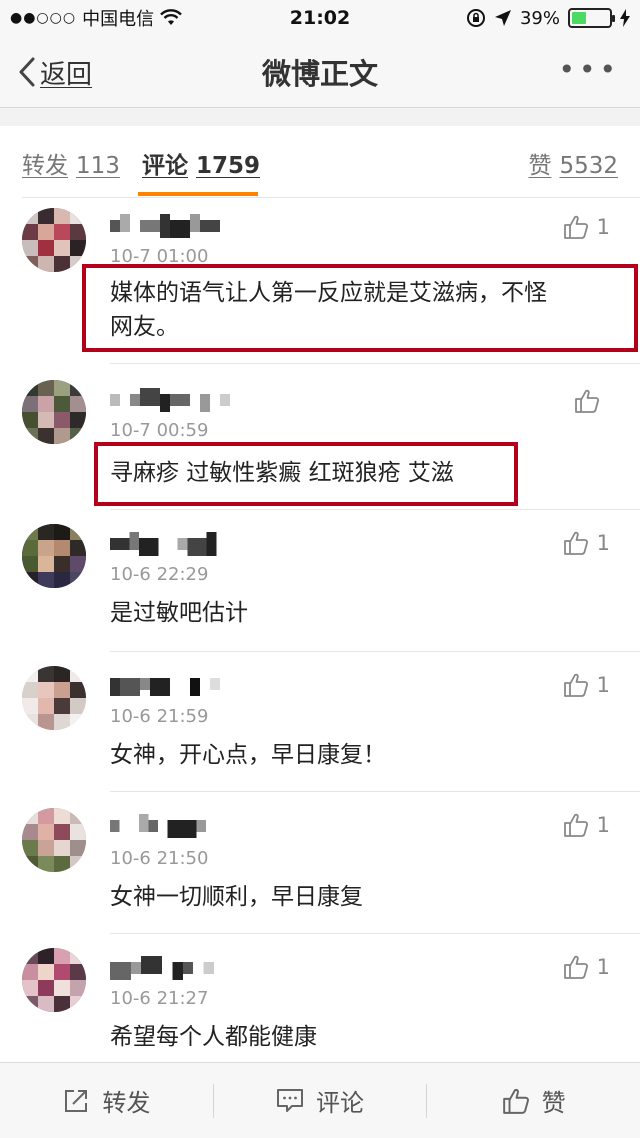 This screenshot has width=640, height=1138. What do you see at coordinates (533, 1101) in the screenshot?
I see `like-button: 赞` at bounding box center [533, 1101].